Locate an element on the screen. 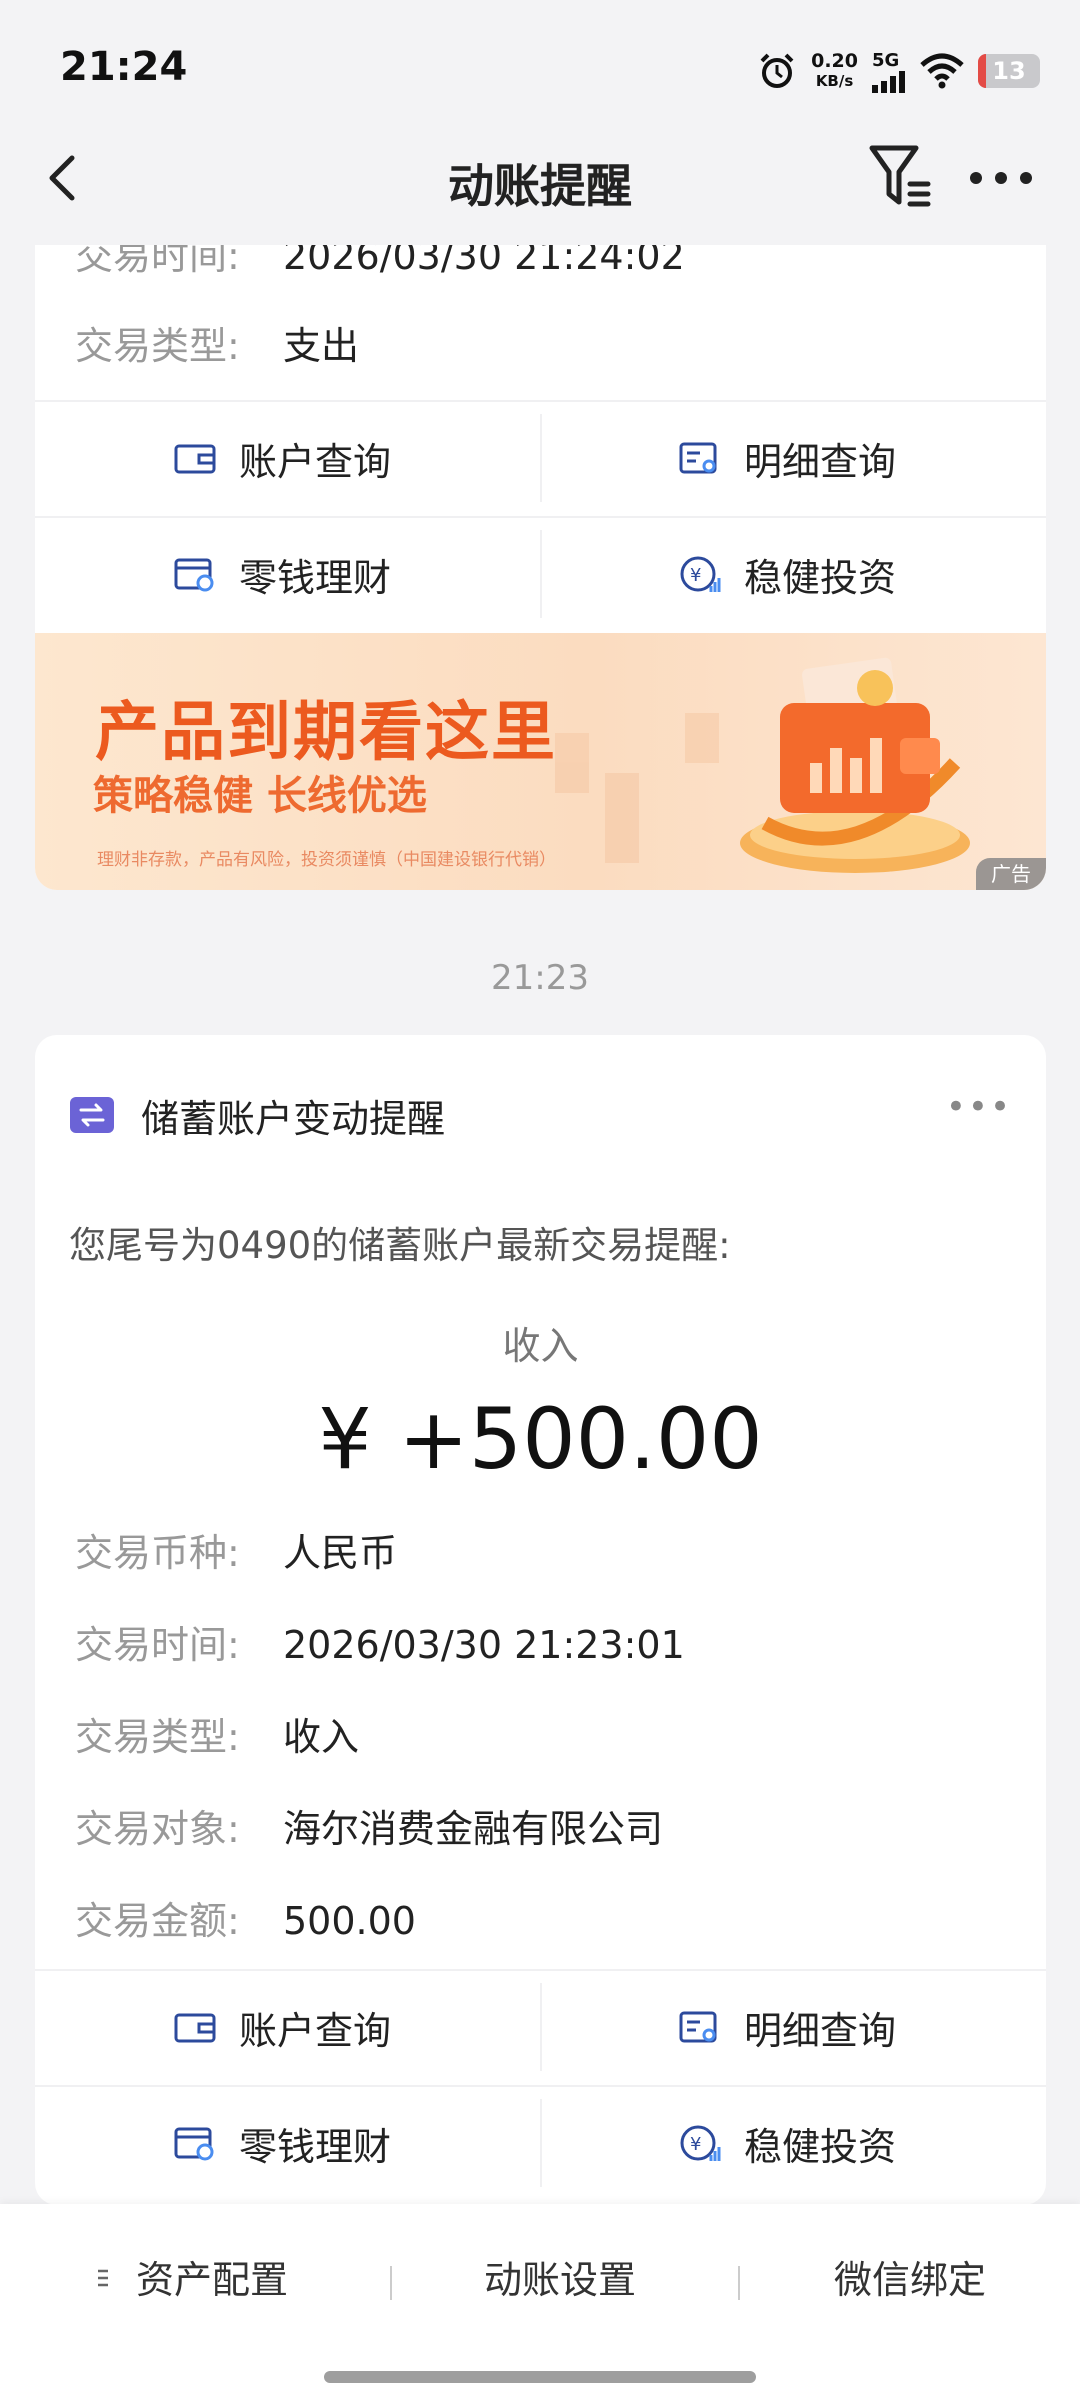  card-title: 储蓄账户变动提醒 is located at coordinates (293, 1118).